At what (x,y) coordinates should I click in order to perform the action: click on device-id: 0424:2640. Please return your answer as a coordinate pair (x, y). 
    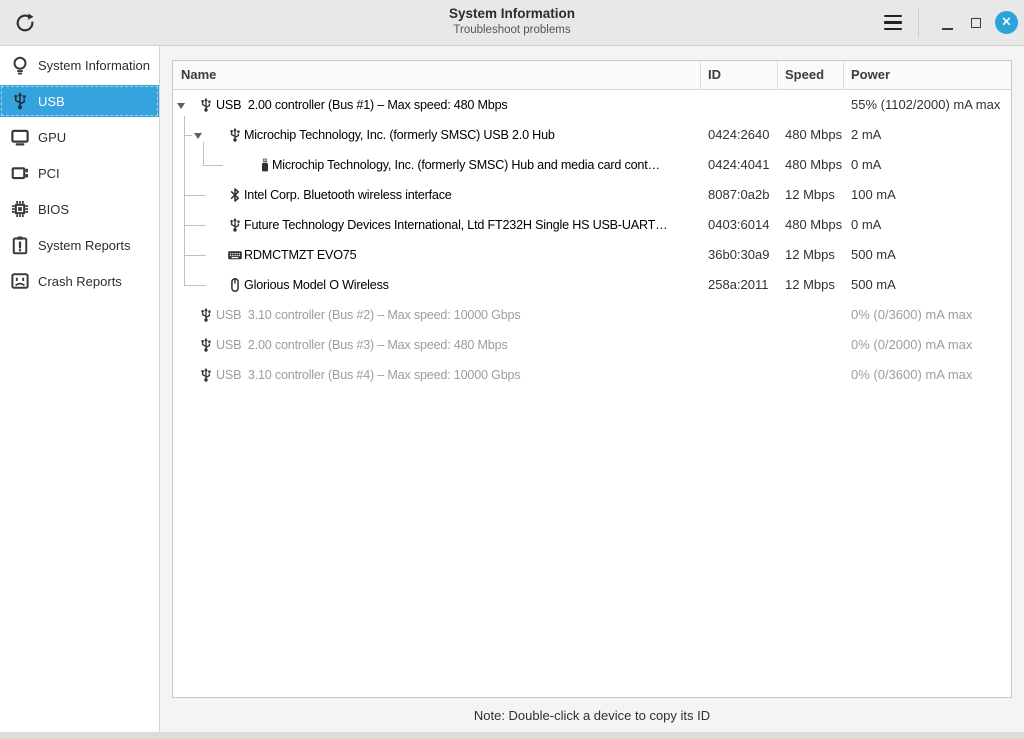
    Looking at the image, I should click on (739, 134).